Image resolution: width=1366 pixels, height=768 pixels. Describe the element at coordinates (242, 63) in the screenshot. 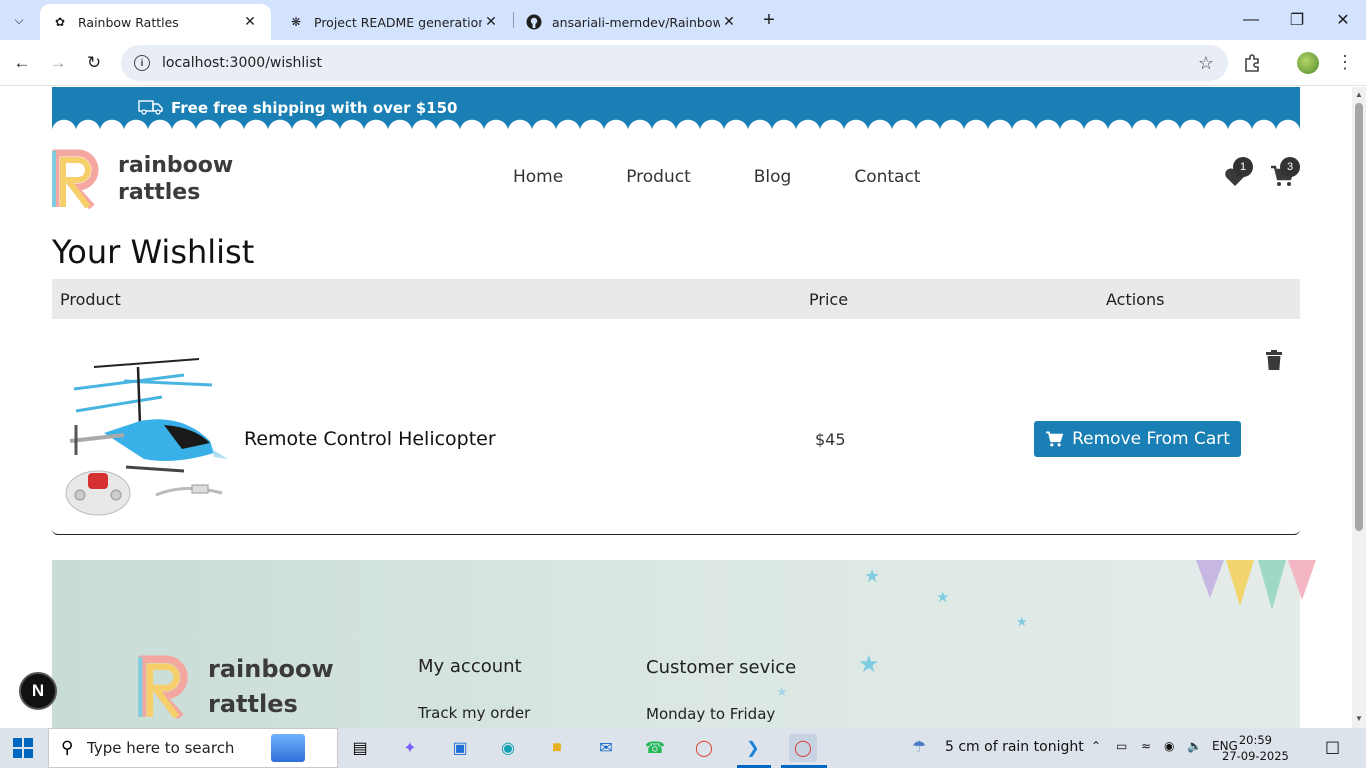

I see `url-text: localhost:3000/wishlist` at that location.